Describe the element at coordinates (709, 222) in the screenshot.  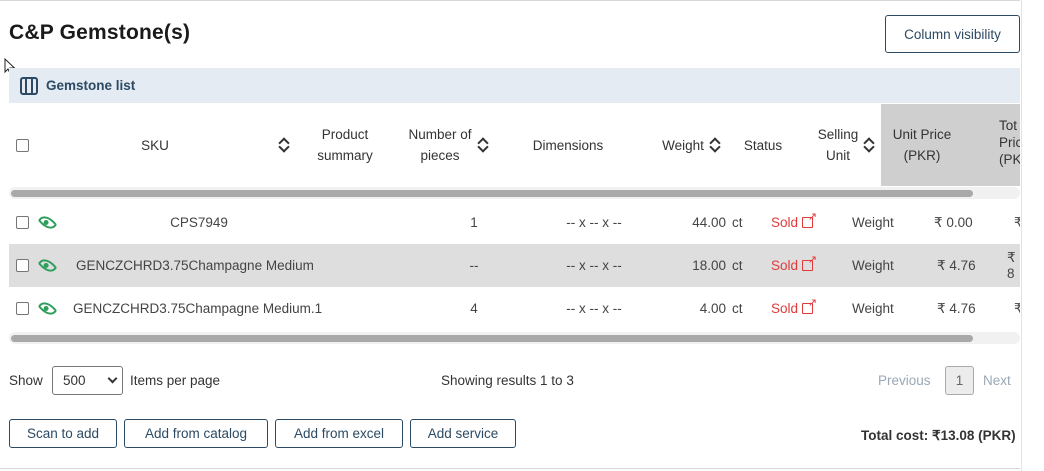
I see `row-weight: 44.00` at that location.